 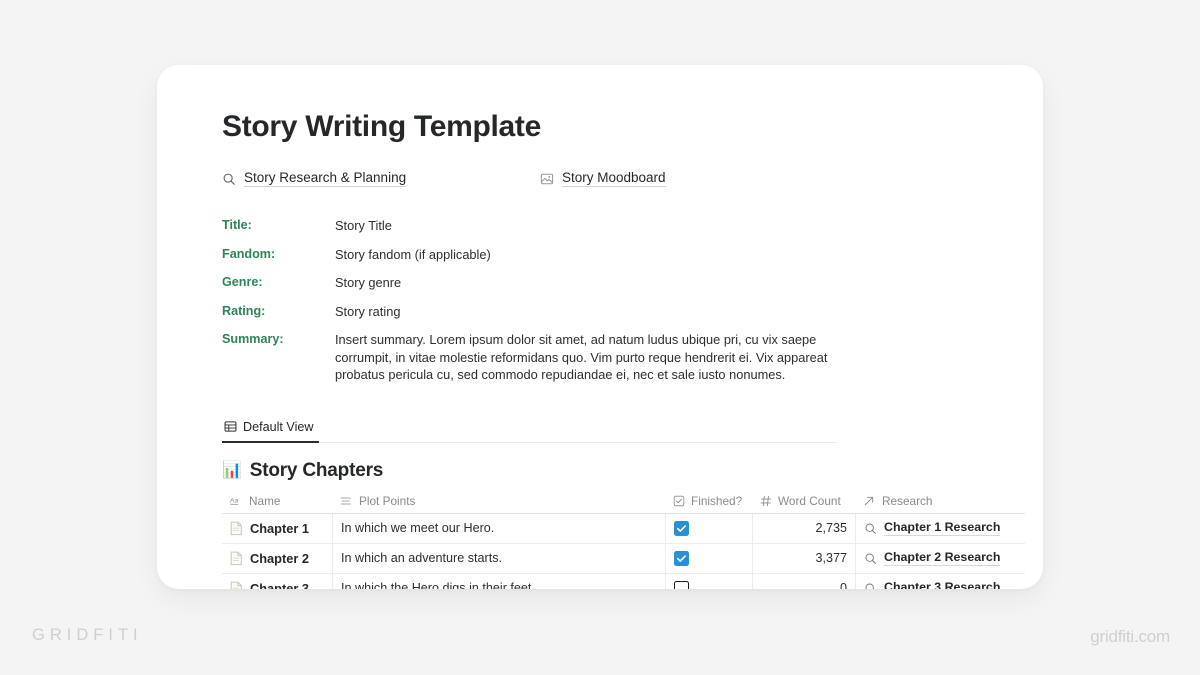 What do you see at coordinates (766, 501) in the screenshot?
I see `number-type-icon` at bounding box center [766, 501].